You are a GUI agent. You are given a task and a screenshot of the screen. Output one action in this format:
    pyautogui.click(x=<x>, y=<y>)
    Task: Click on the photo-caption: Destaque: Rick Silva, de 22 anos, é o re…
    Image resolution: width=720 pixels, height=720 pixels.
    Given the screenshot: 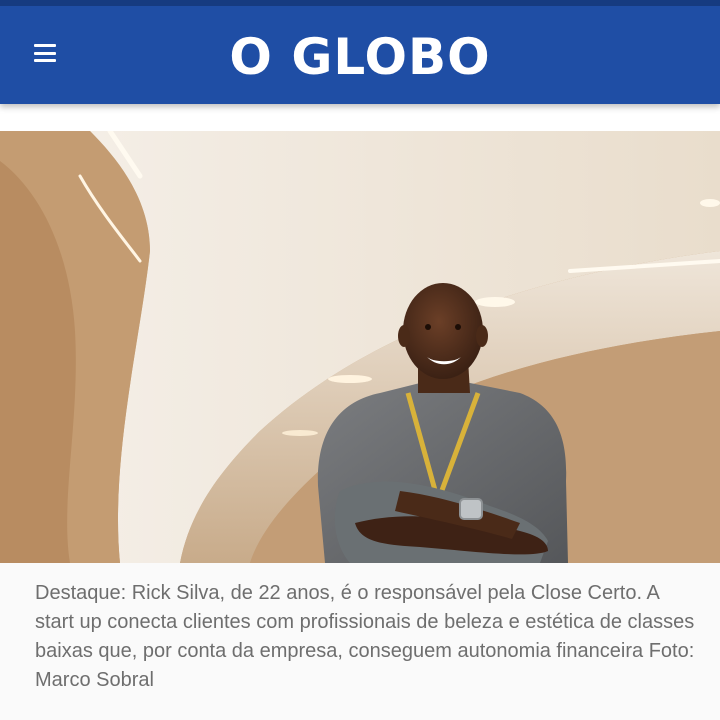 What is the action you would take?
    pyautogui.click(x=365, y=636)
    